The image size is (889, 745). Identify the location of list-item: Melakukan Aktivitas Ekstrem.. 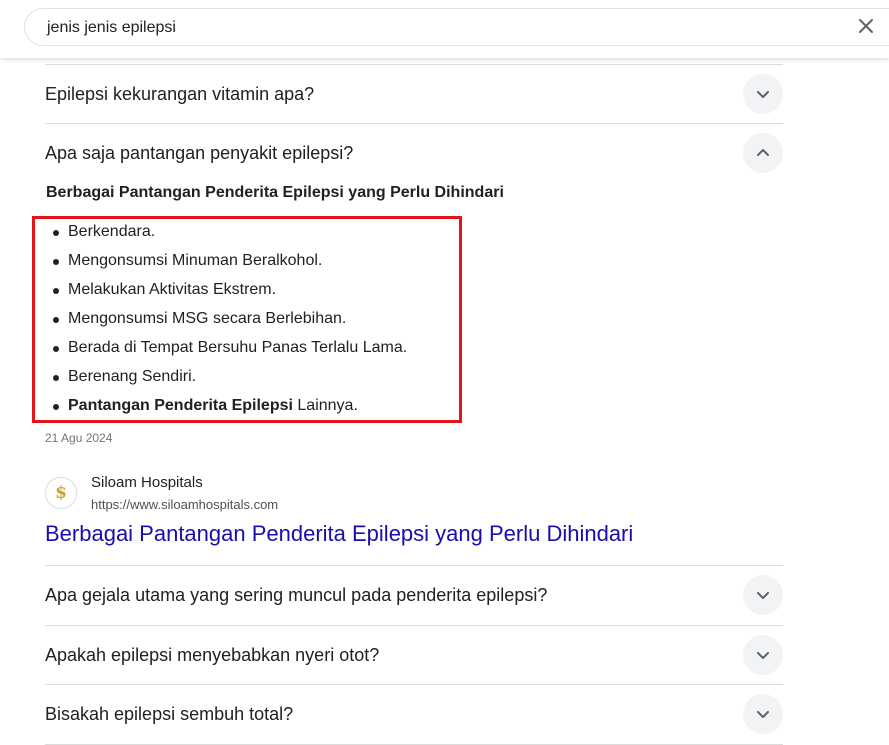
(229, 294).